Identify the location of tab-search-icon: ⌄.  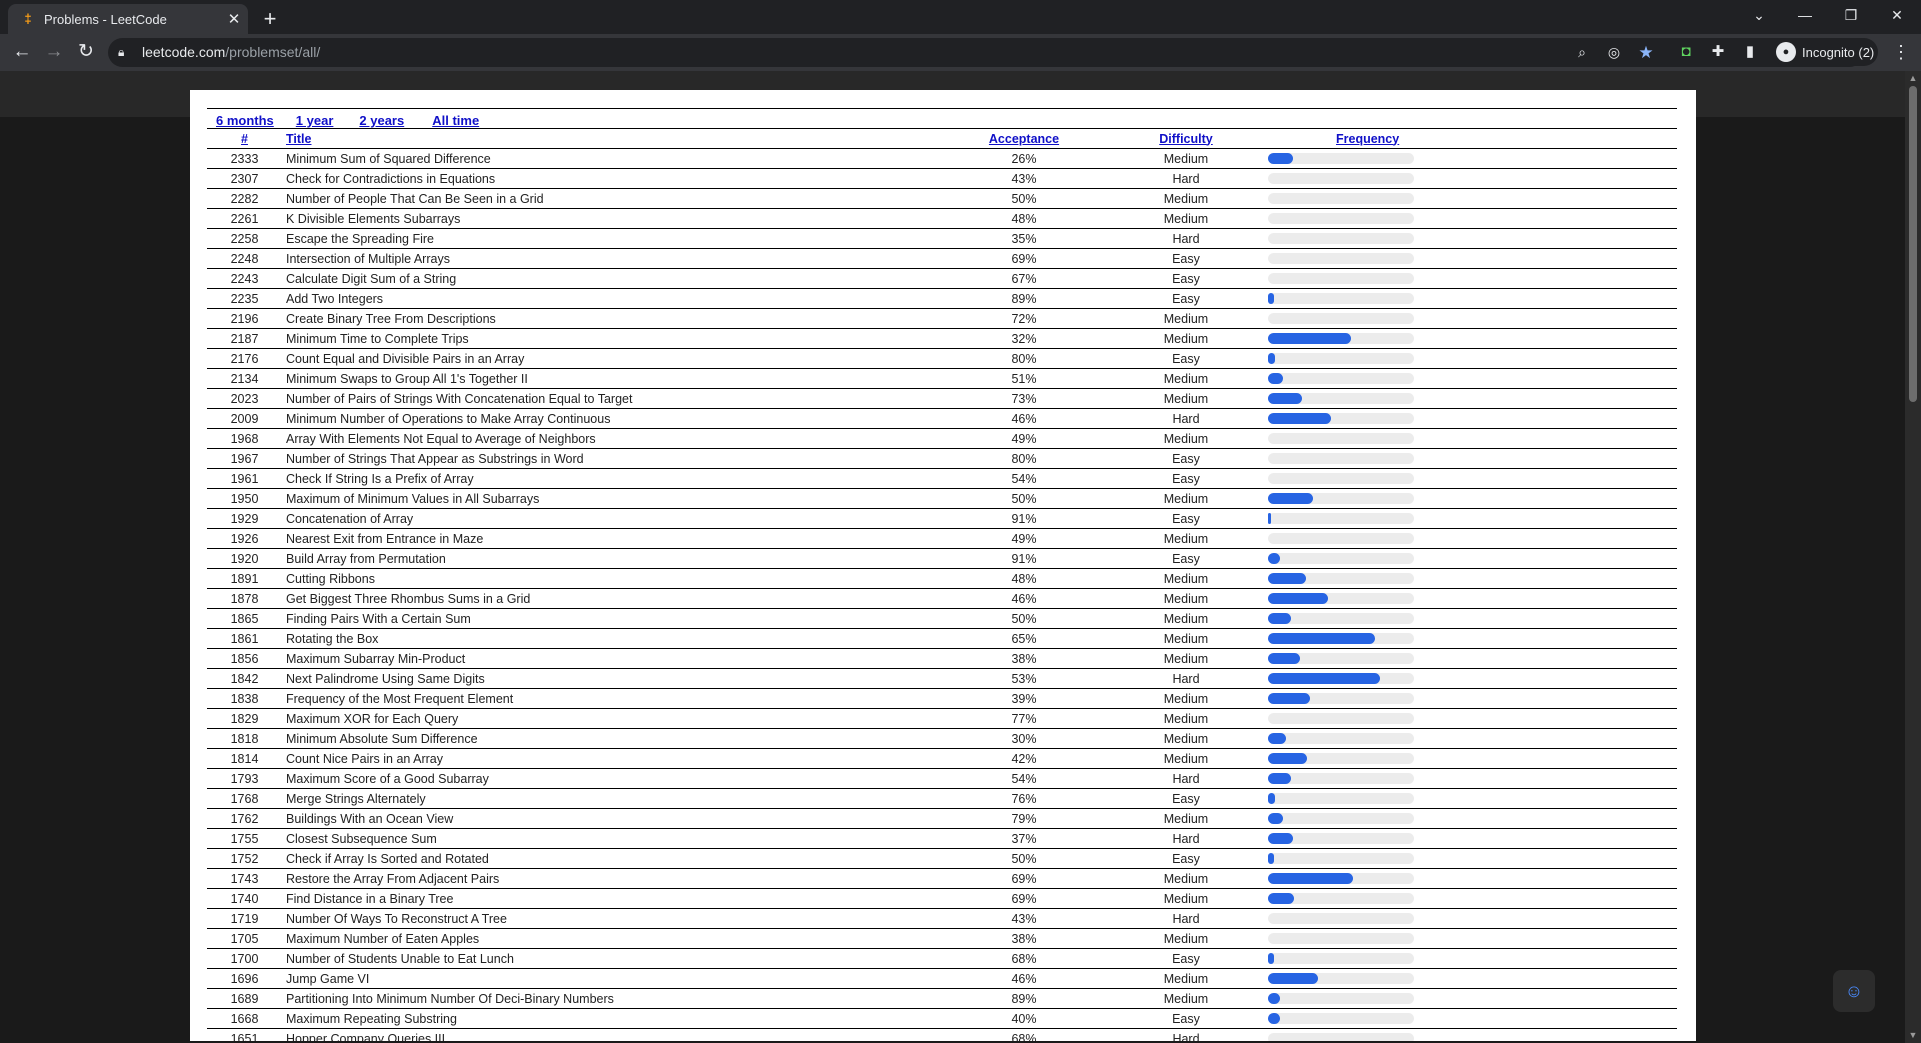
(1759, 15).